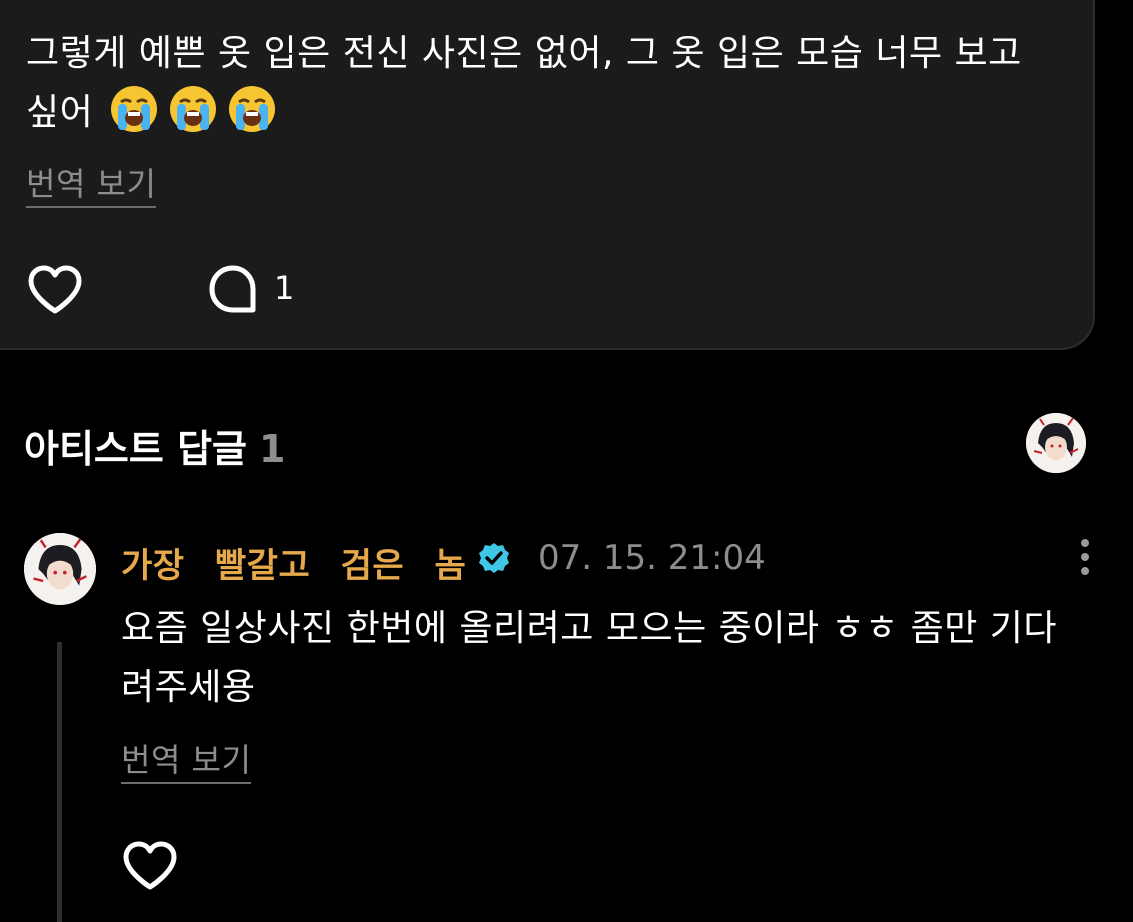 The height and width of the screenshot is (922, 1133). I want to click on artist-avatar-image, so click(1056, 443).